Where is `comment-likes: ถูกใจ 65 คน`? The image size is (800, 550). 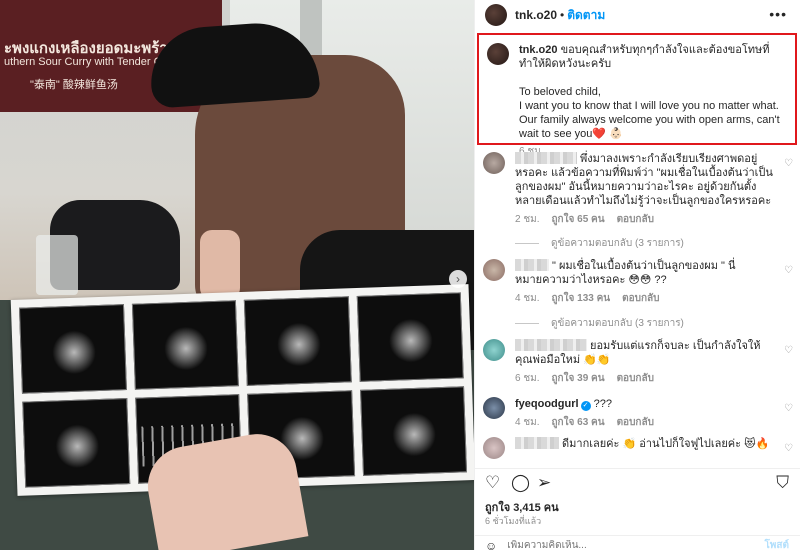
comment-likes: ถูกใจ 65 คน is located at coordinates (578, 220).